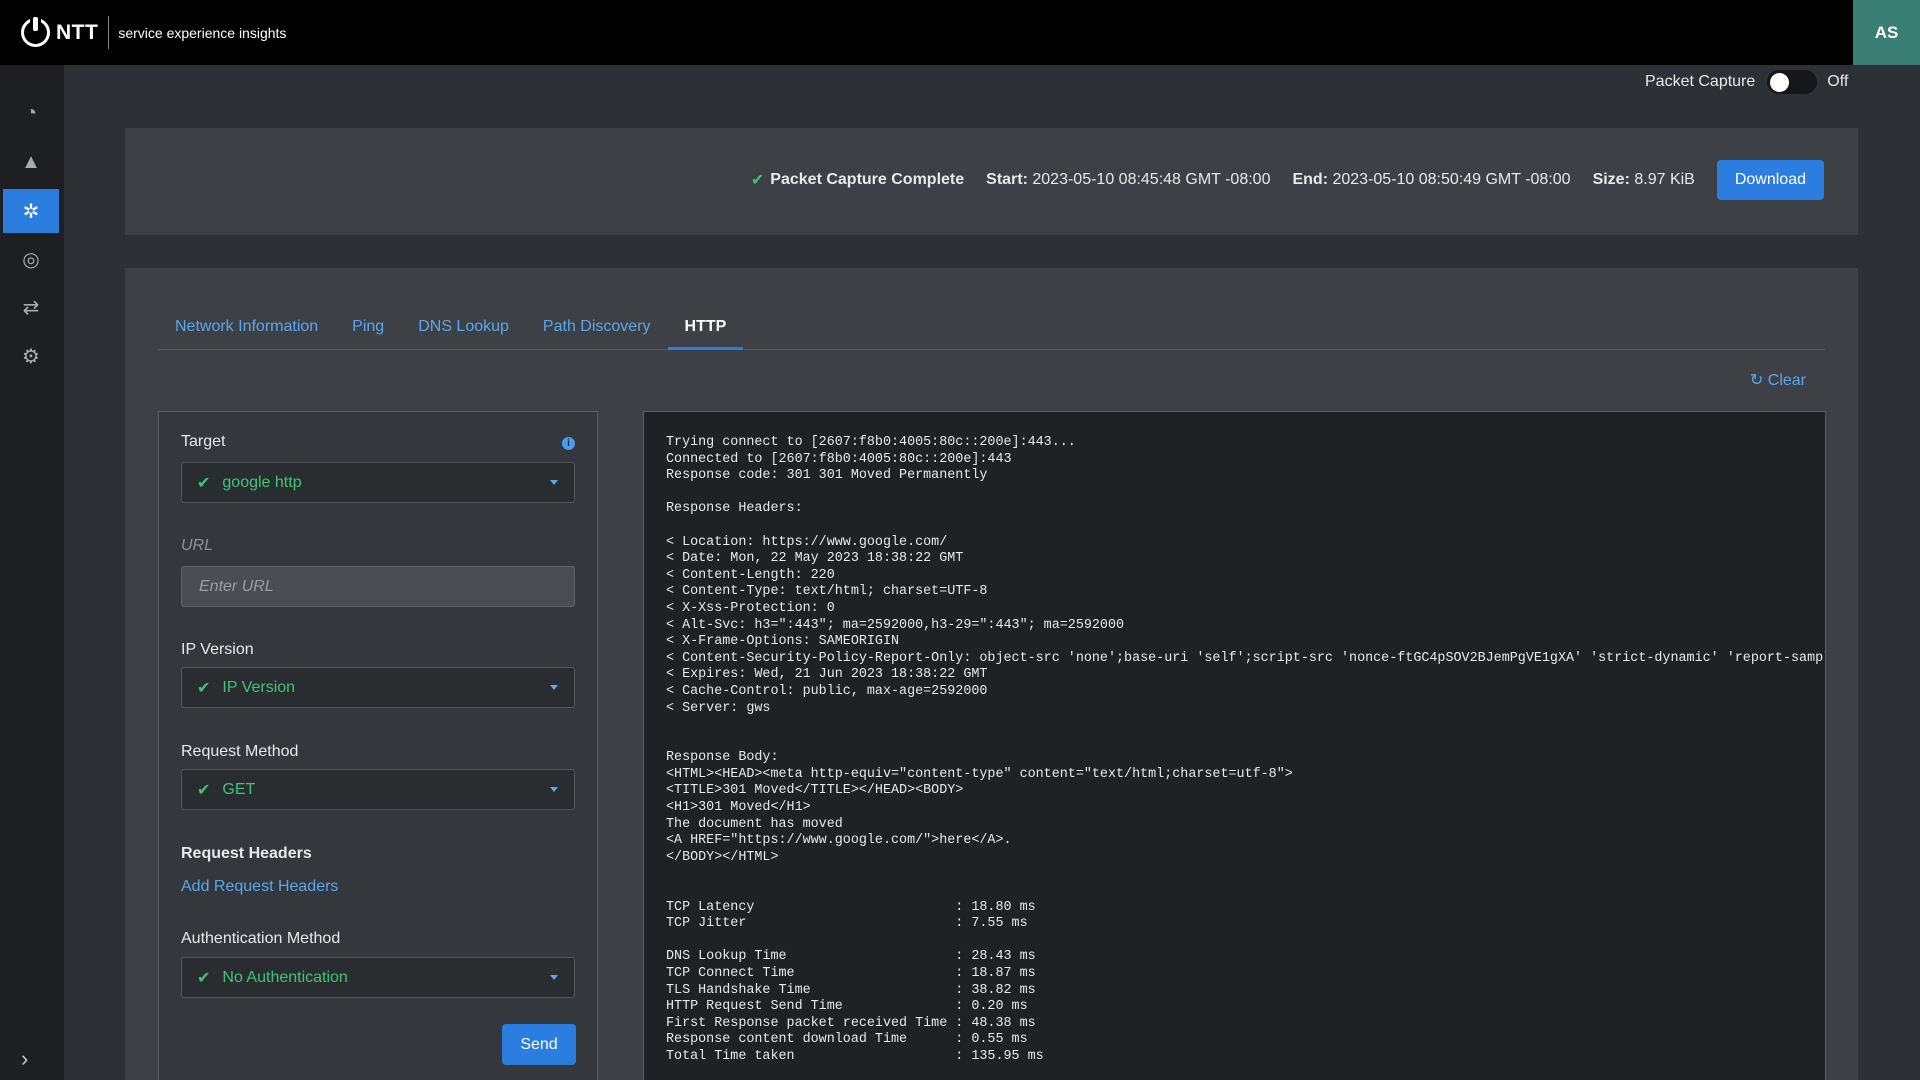 The height and width of the screenshot is (1080, 1920). I want to click on auth-method-select: ✔ No Authentication, so click(378, 977).